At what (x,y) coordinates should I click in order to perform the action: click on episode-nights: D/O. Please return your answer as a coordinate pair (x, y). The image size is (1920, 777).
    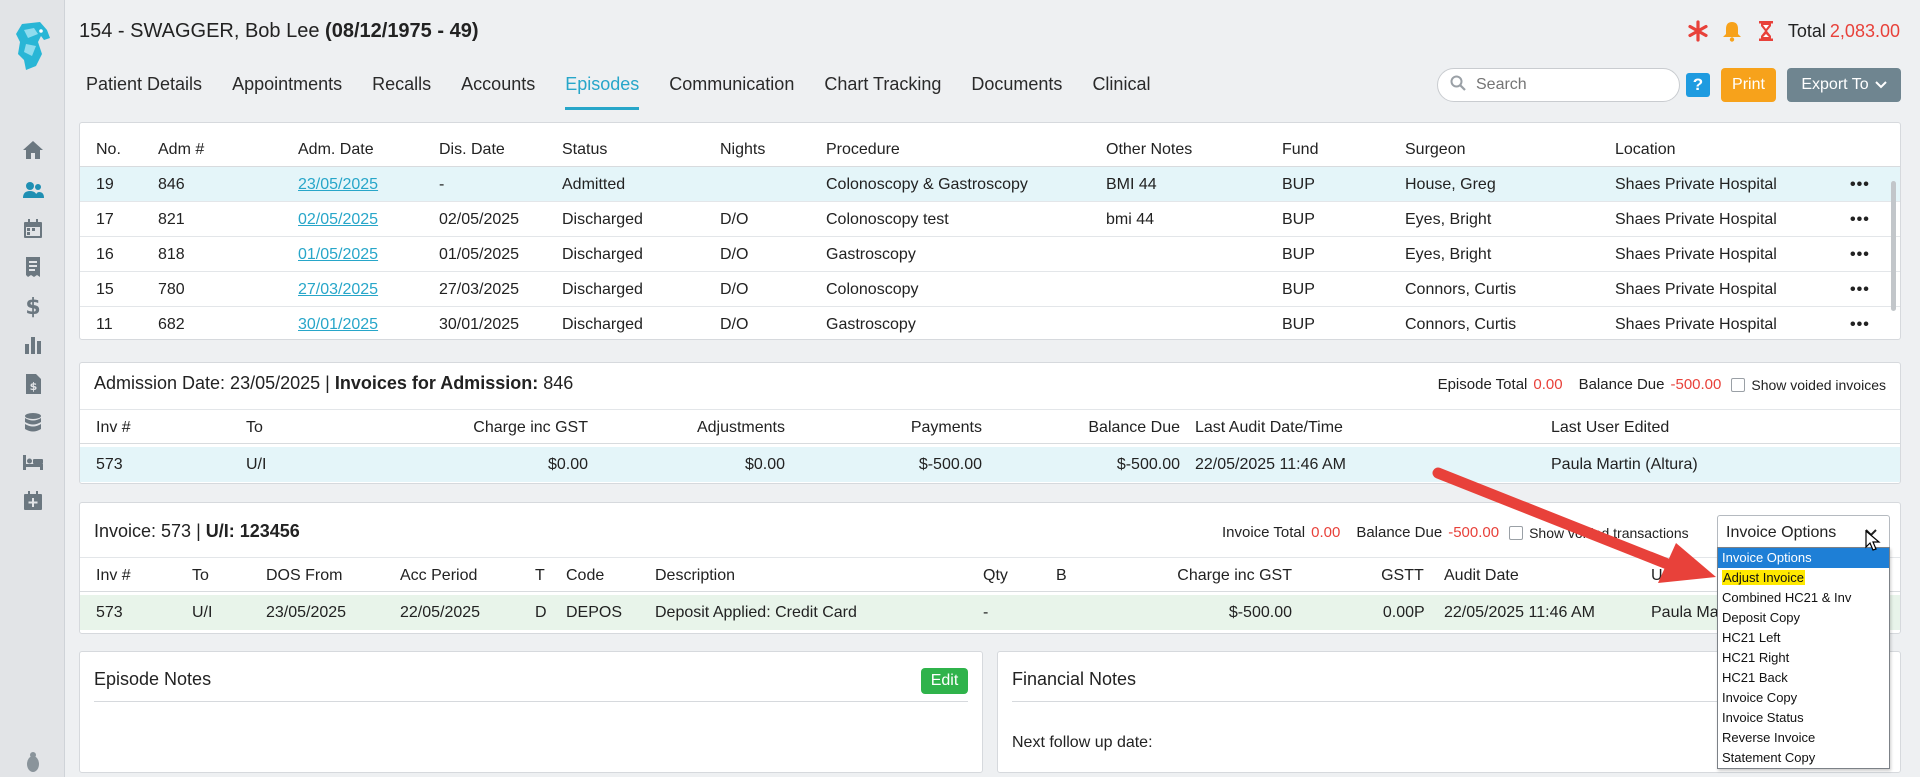
    Looking at the image, I should click on (734, 254).